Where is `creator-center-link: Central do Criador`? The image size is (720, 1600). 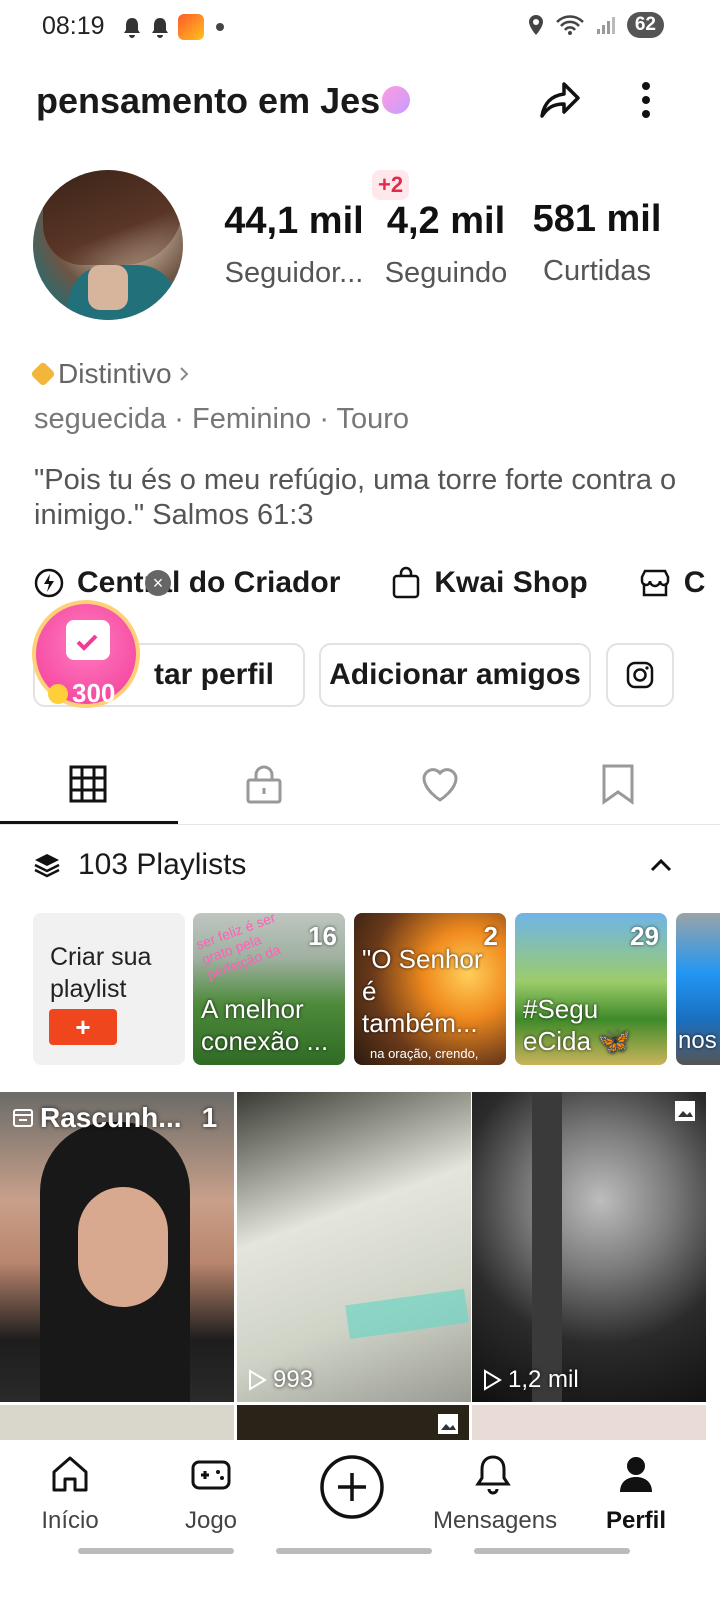
creator-center-link: Central do Criador is located at coordinates (186, 583).